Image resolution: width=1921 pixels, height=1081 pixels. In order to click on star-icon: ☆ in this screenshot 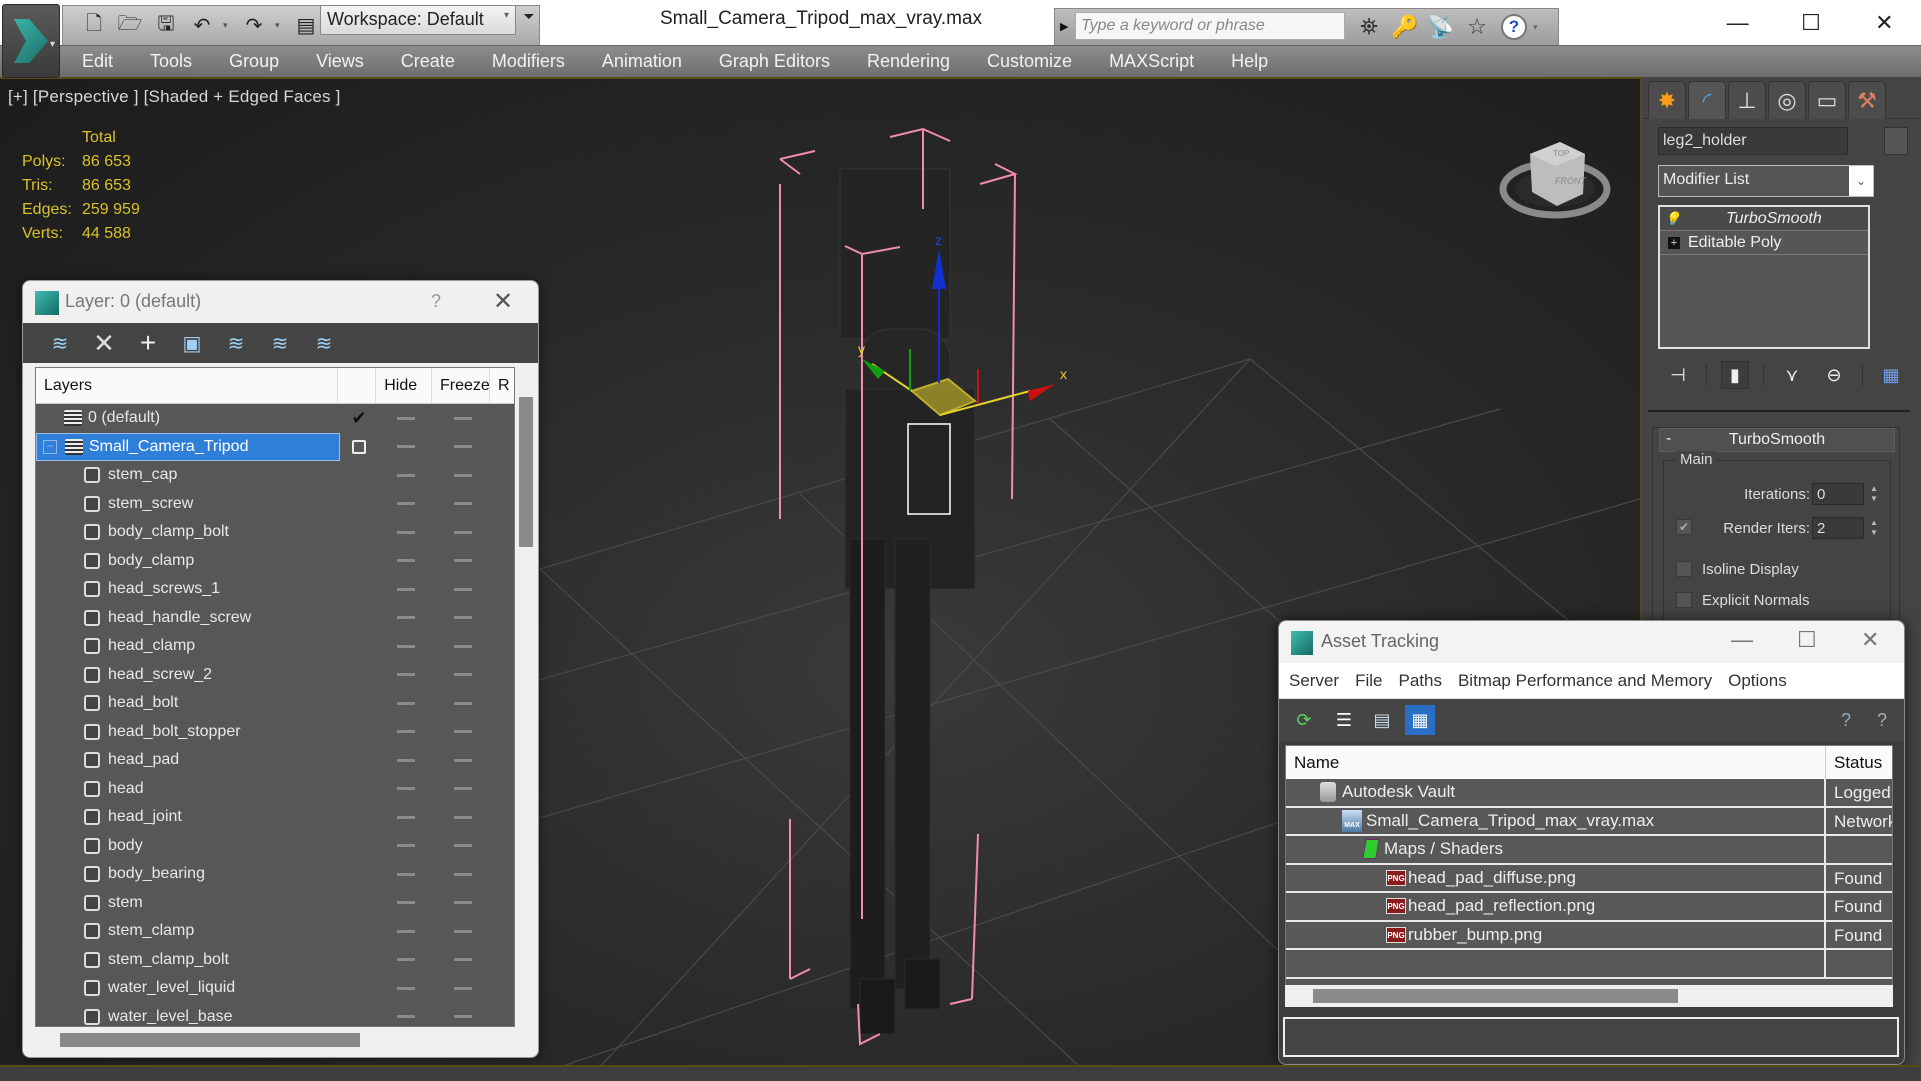, I will do `click(1477, 27)`.